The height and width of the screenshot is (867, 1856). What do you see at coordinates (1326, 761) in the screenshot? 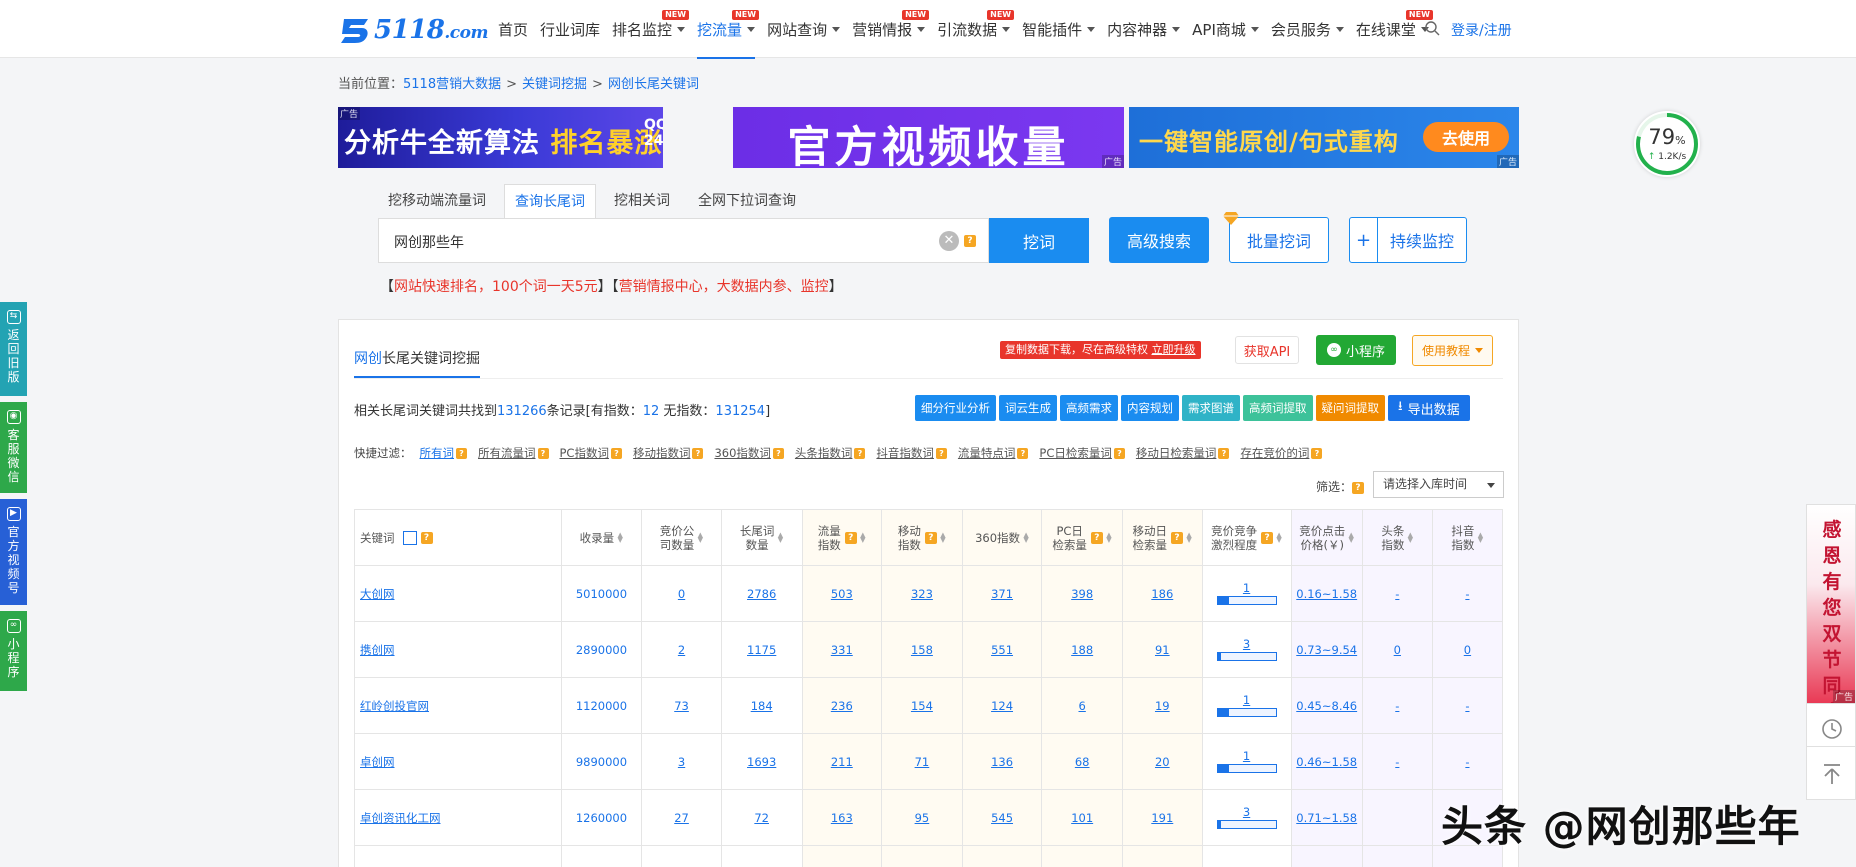
I see `cell-price: 0.46~1.58` at bounding box center [1326, 761].